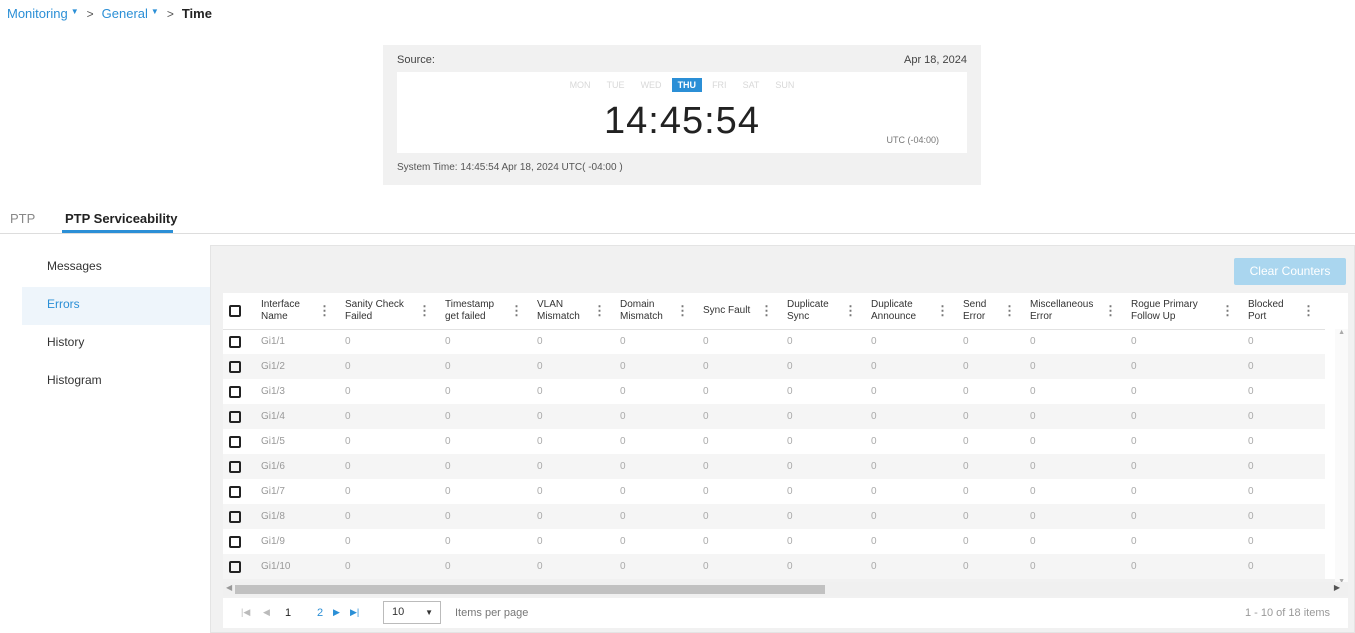 The height and width of the screenshot is (633, 1355). I want to click on select-all-cell, so click(240, 311).